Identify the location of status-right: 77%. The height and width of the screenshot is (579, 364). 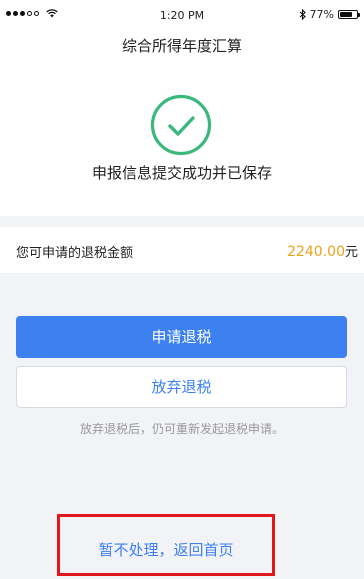
(329, 14).